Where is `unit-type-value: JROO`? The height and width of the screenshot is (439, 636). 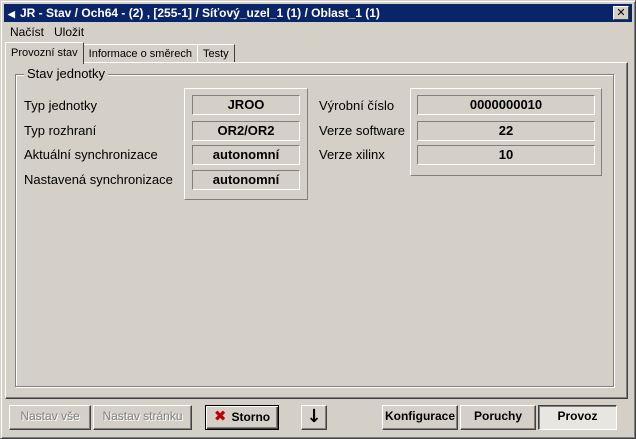 unit-type-value: JROO is located at coordinates (246, 105).